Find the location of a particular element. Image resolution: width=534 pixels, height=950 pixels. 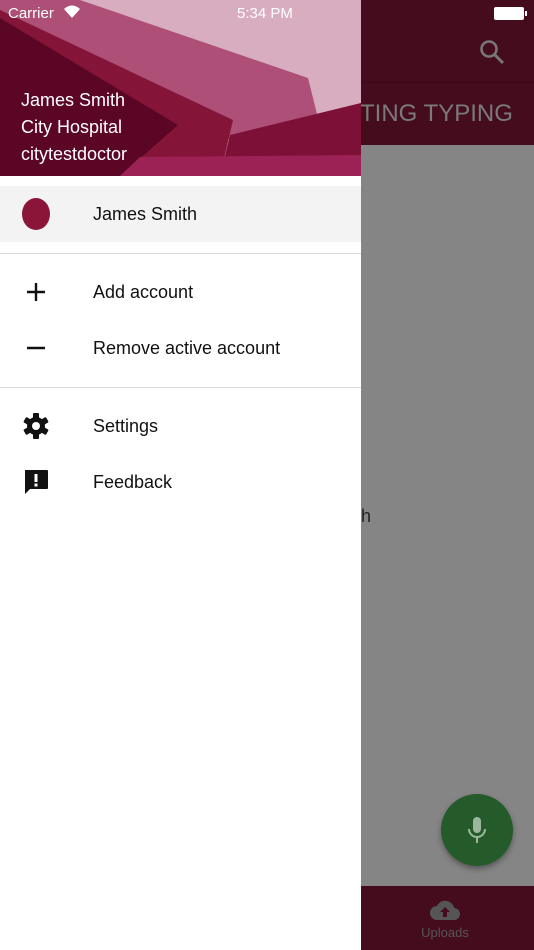

settings-label: Settings is located at coordinates (126, 425).